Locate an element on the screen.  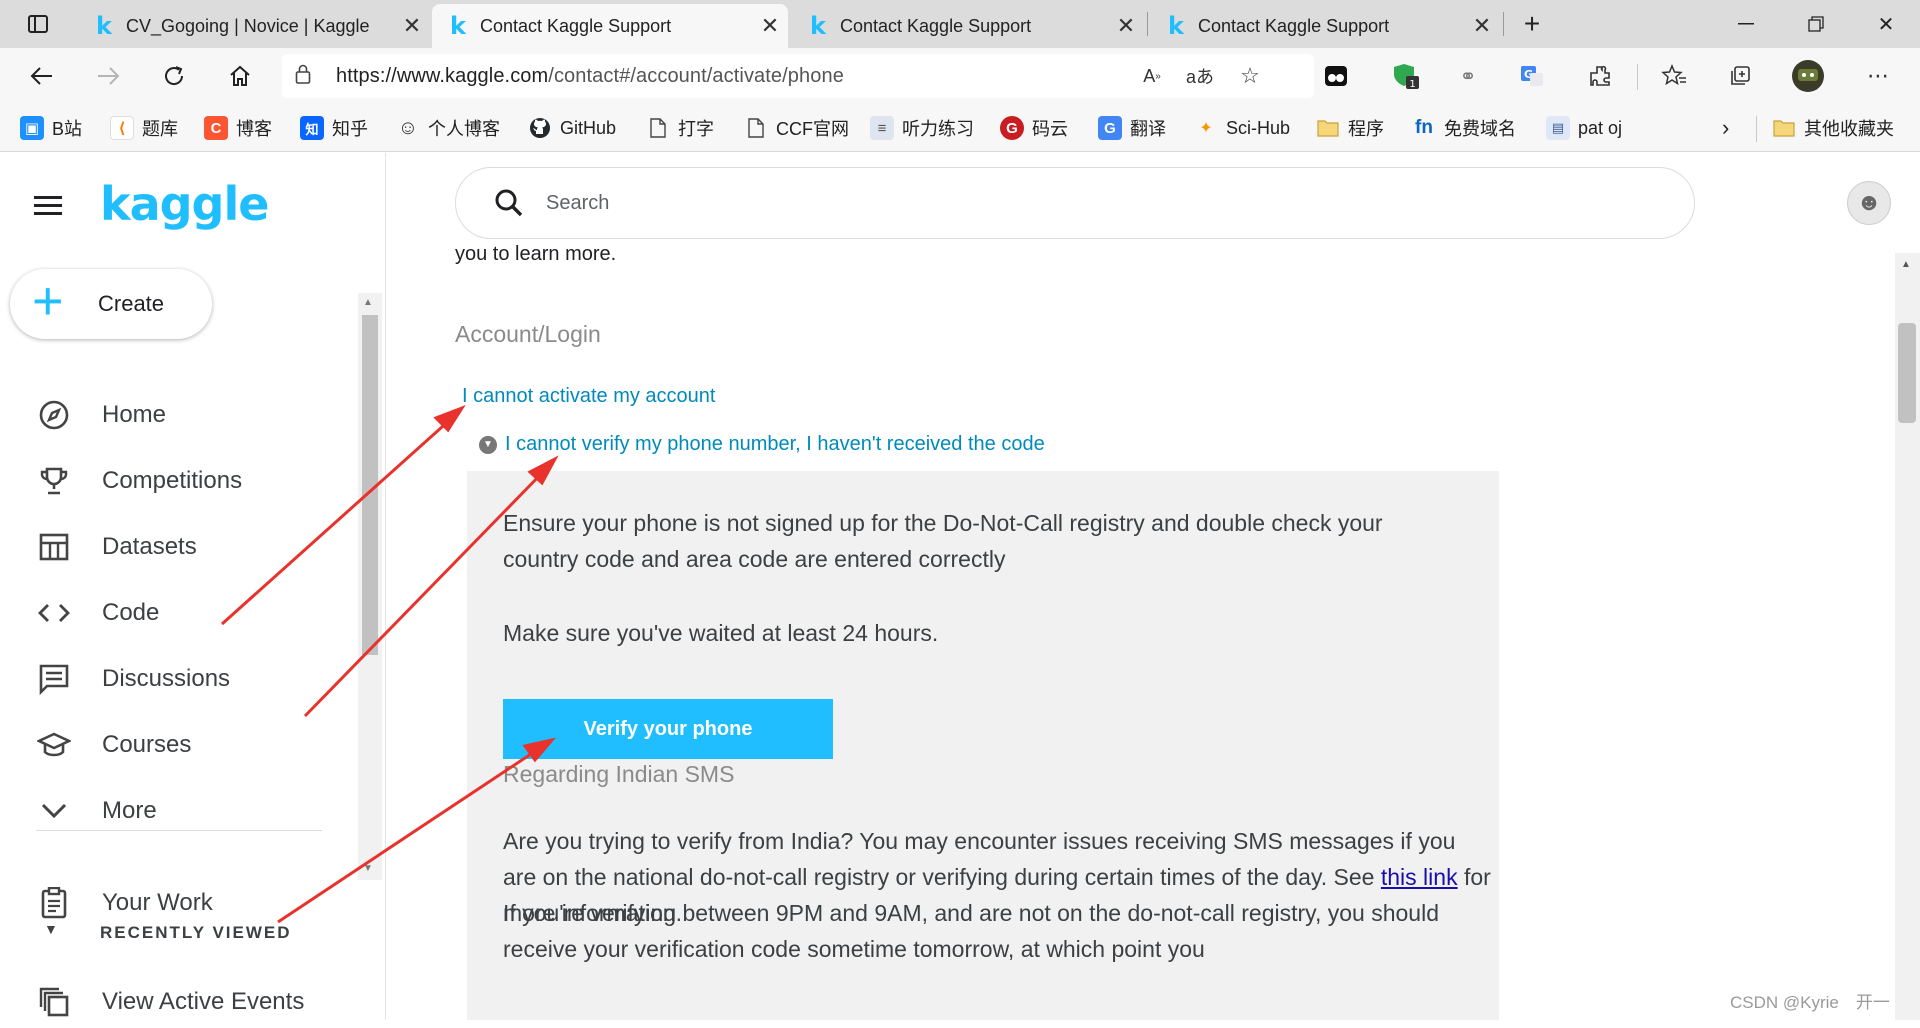
sidebar-item-datasets: Datasets is located at coordinates (186, 547).